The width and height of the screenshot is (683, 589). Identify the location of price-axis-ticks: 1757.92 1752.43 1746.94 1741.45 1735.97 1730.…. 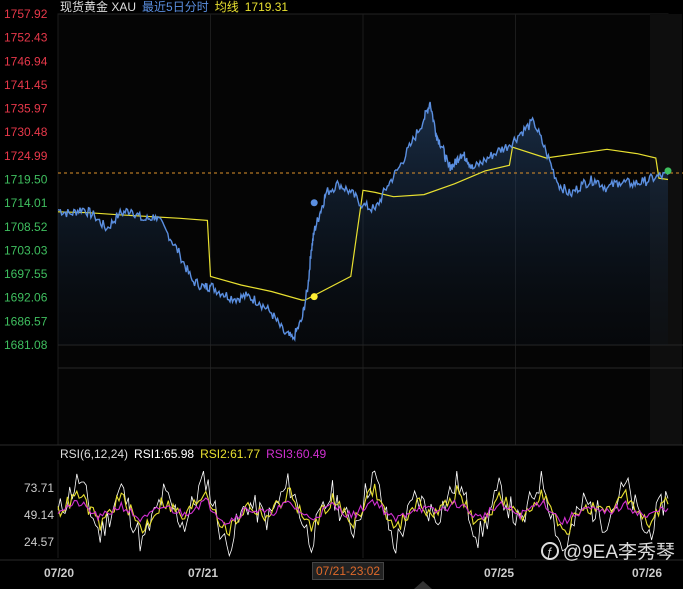
(26, 179).